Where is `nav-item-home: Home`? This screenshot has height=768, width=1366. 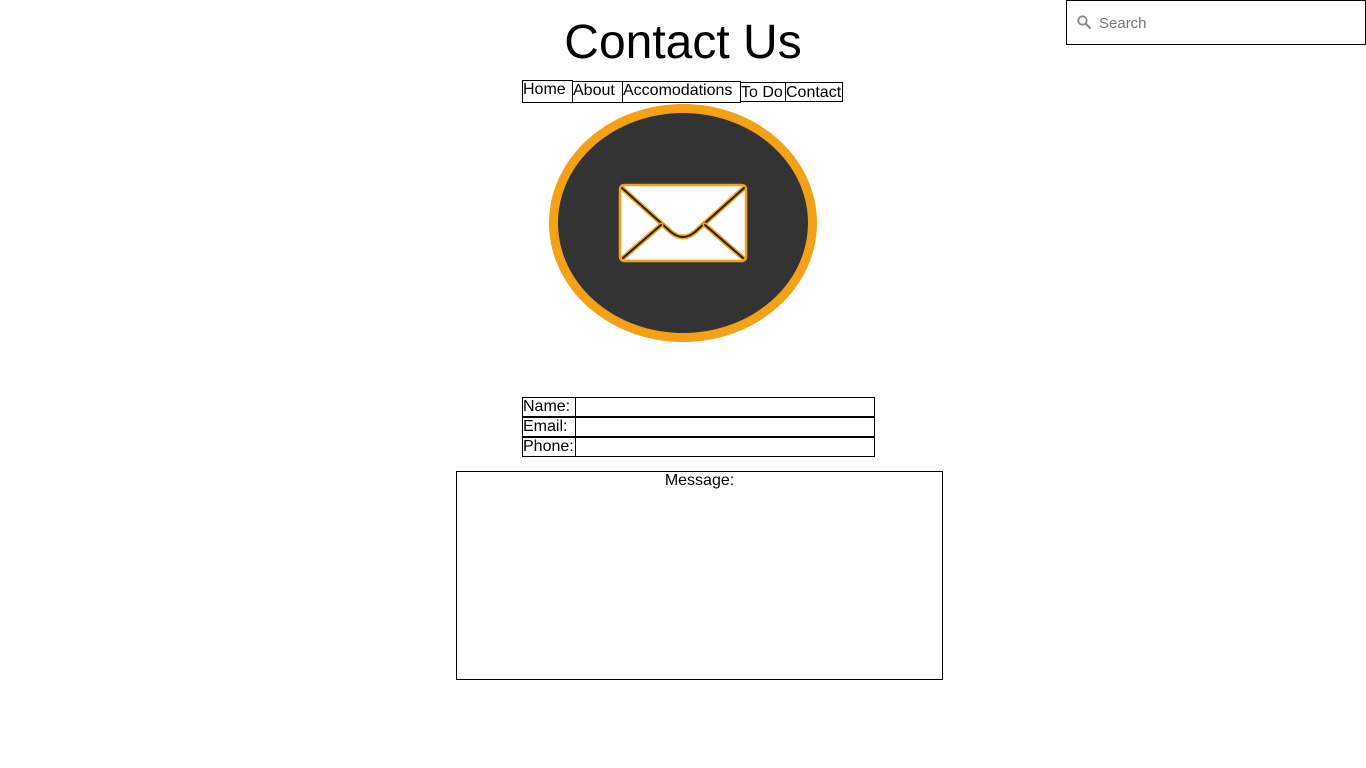 nav-item-home: Home is located at coordinates (547, 91).